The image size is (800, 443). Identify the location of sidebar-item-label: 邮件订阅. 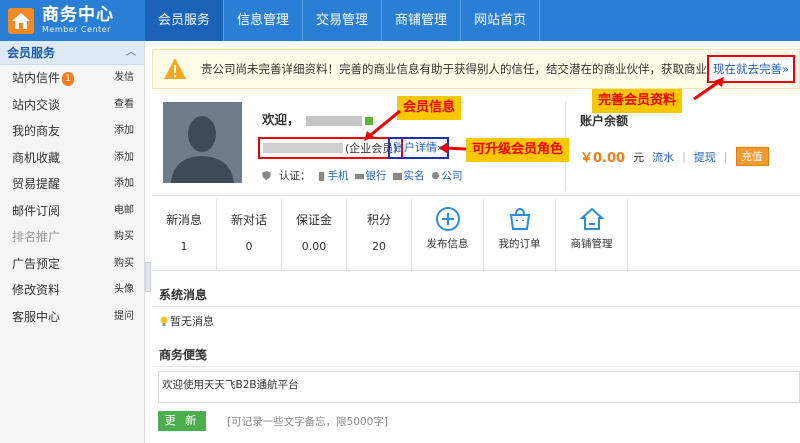
(36, 211).